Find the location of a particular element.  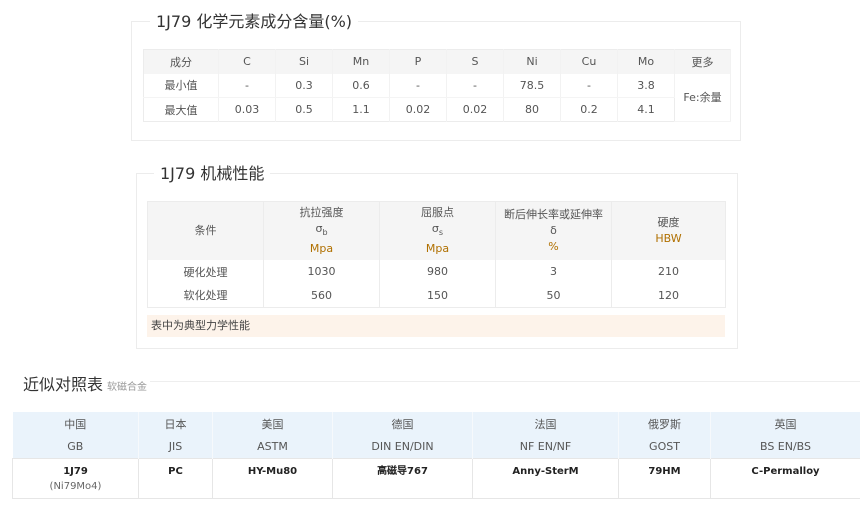

grade-cell: Anny-SterM is located at coordinates (545, 478).